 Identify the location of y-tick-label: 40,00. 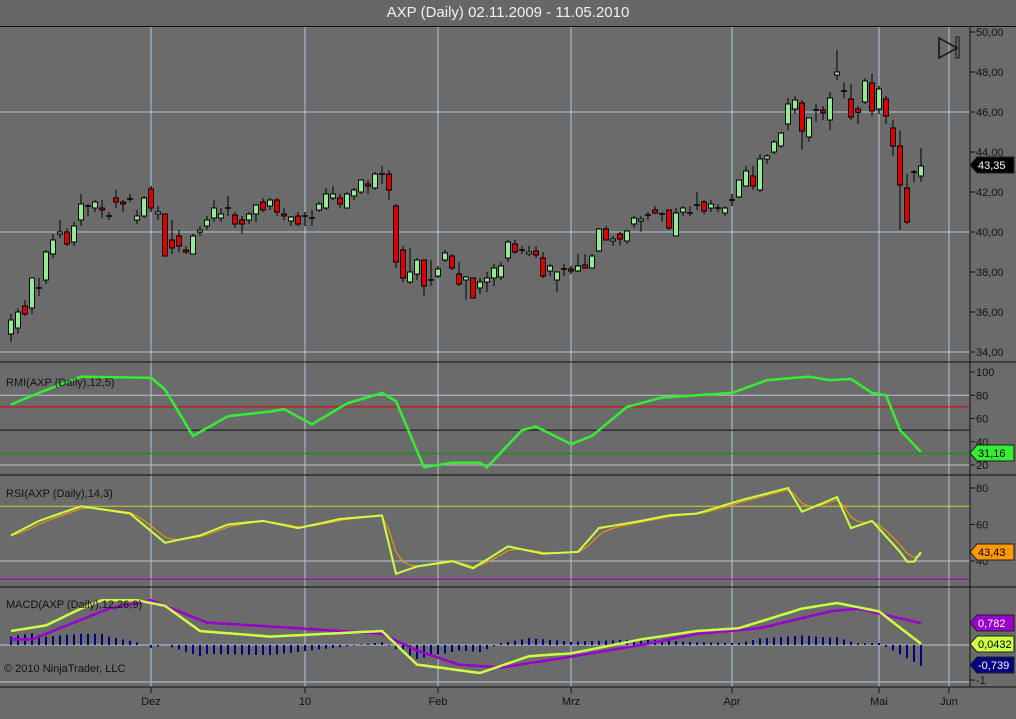
(990, 233).